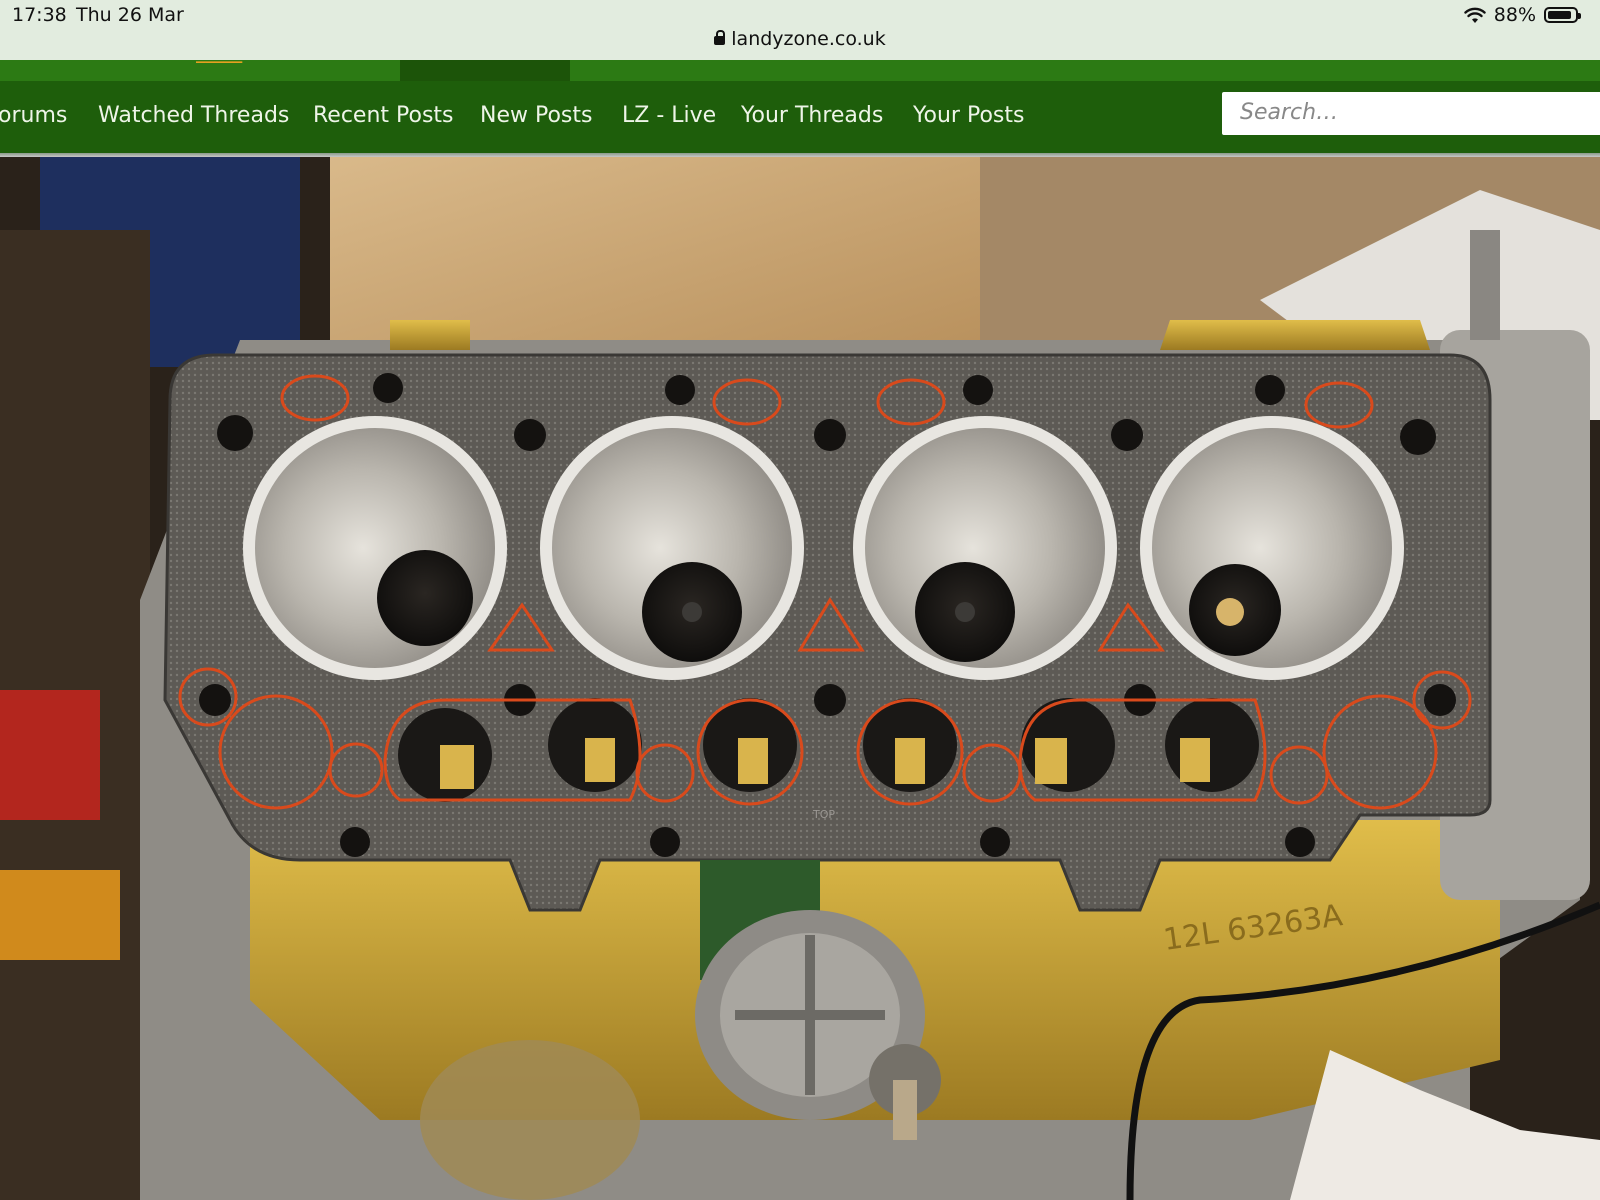 The width and height of the screenshot is (1600, 1200). What do you see at coordinates (50, 755) in the screenshot?
I see `red-component` at bounding box center [50, 755].